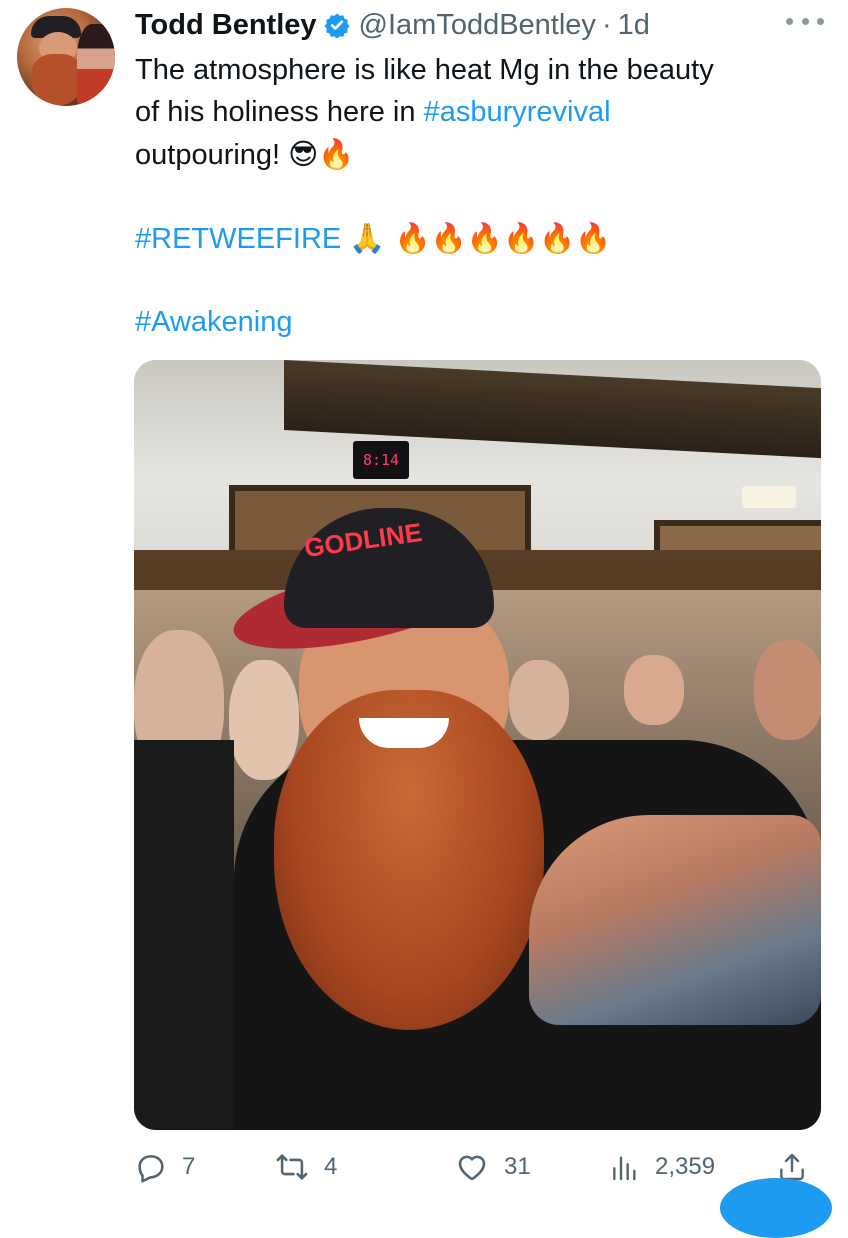  Describe the element at coordinates (213, 322) in the screenshot. I see `hashtag-awakening: #Awakening` at that location.